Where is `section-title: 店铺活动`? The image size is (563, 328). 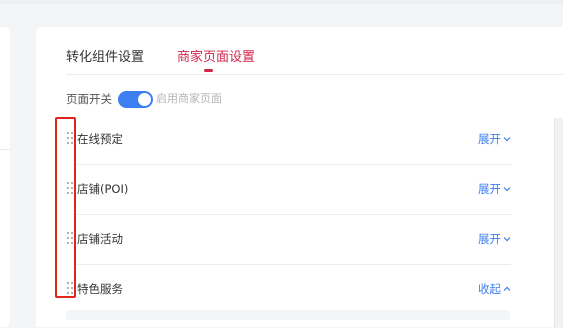 section-title: 店铺活动 is located at coordinates (100, 239).